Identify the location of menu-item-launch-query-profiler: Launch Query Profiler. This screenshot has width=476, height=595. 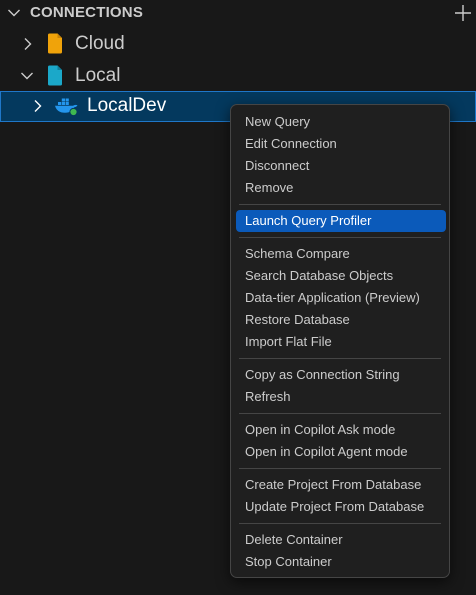
(341, 221).